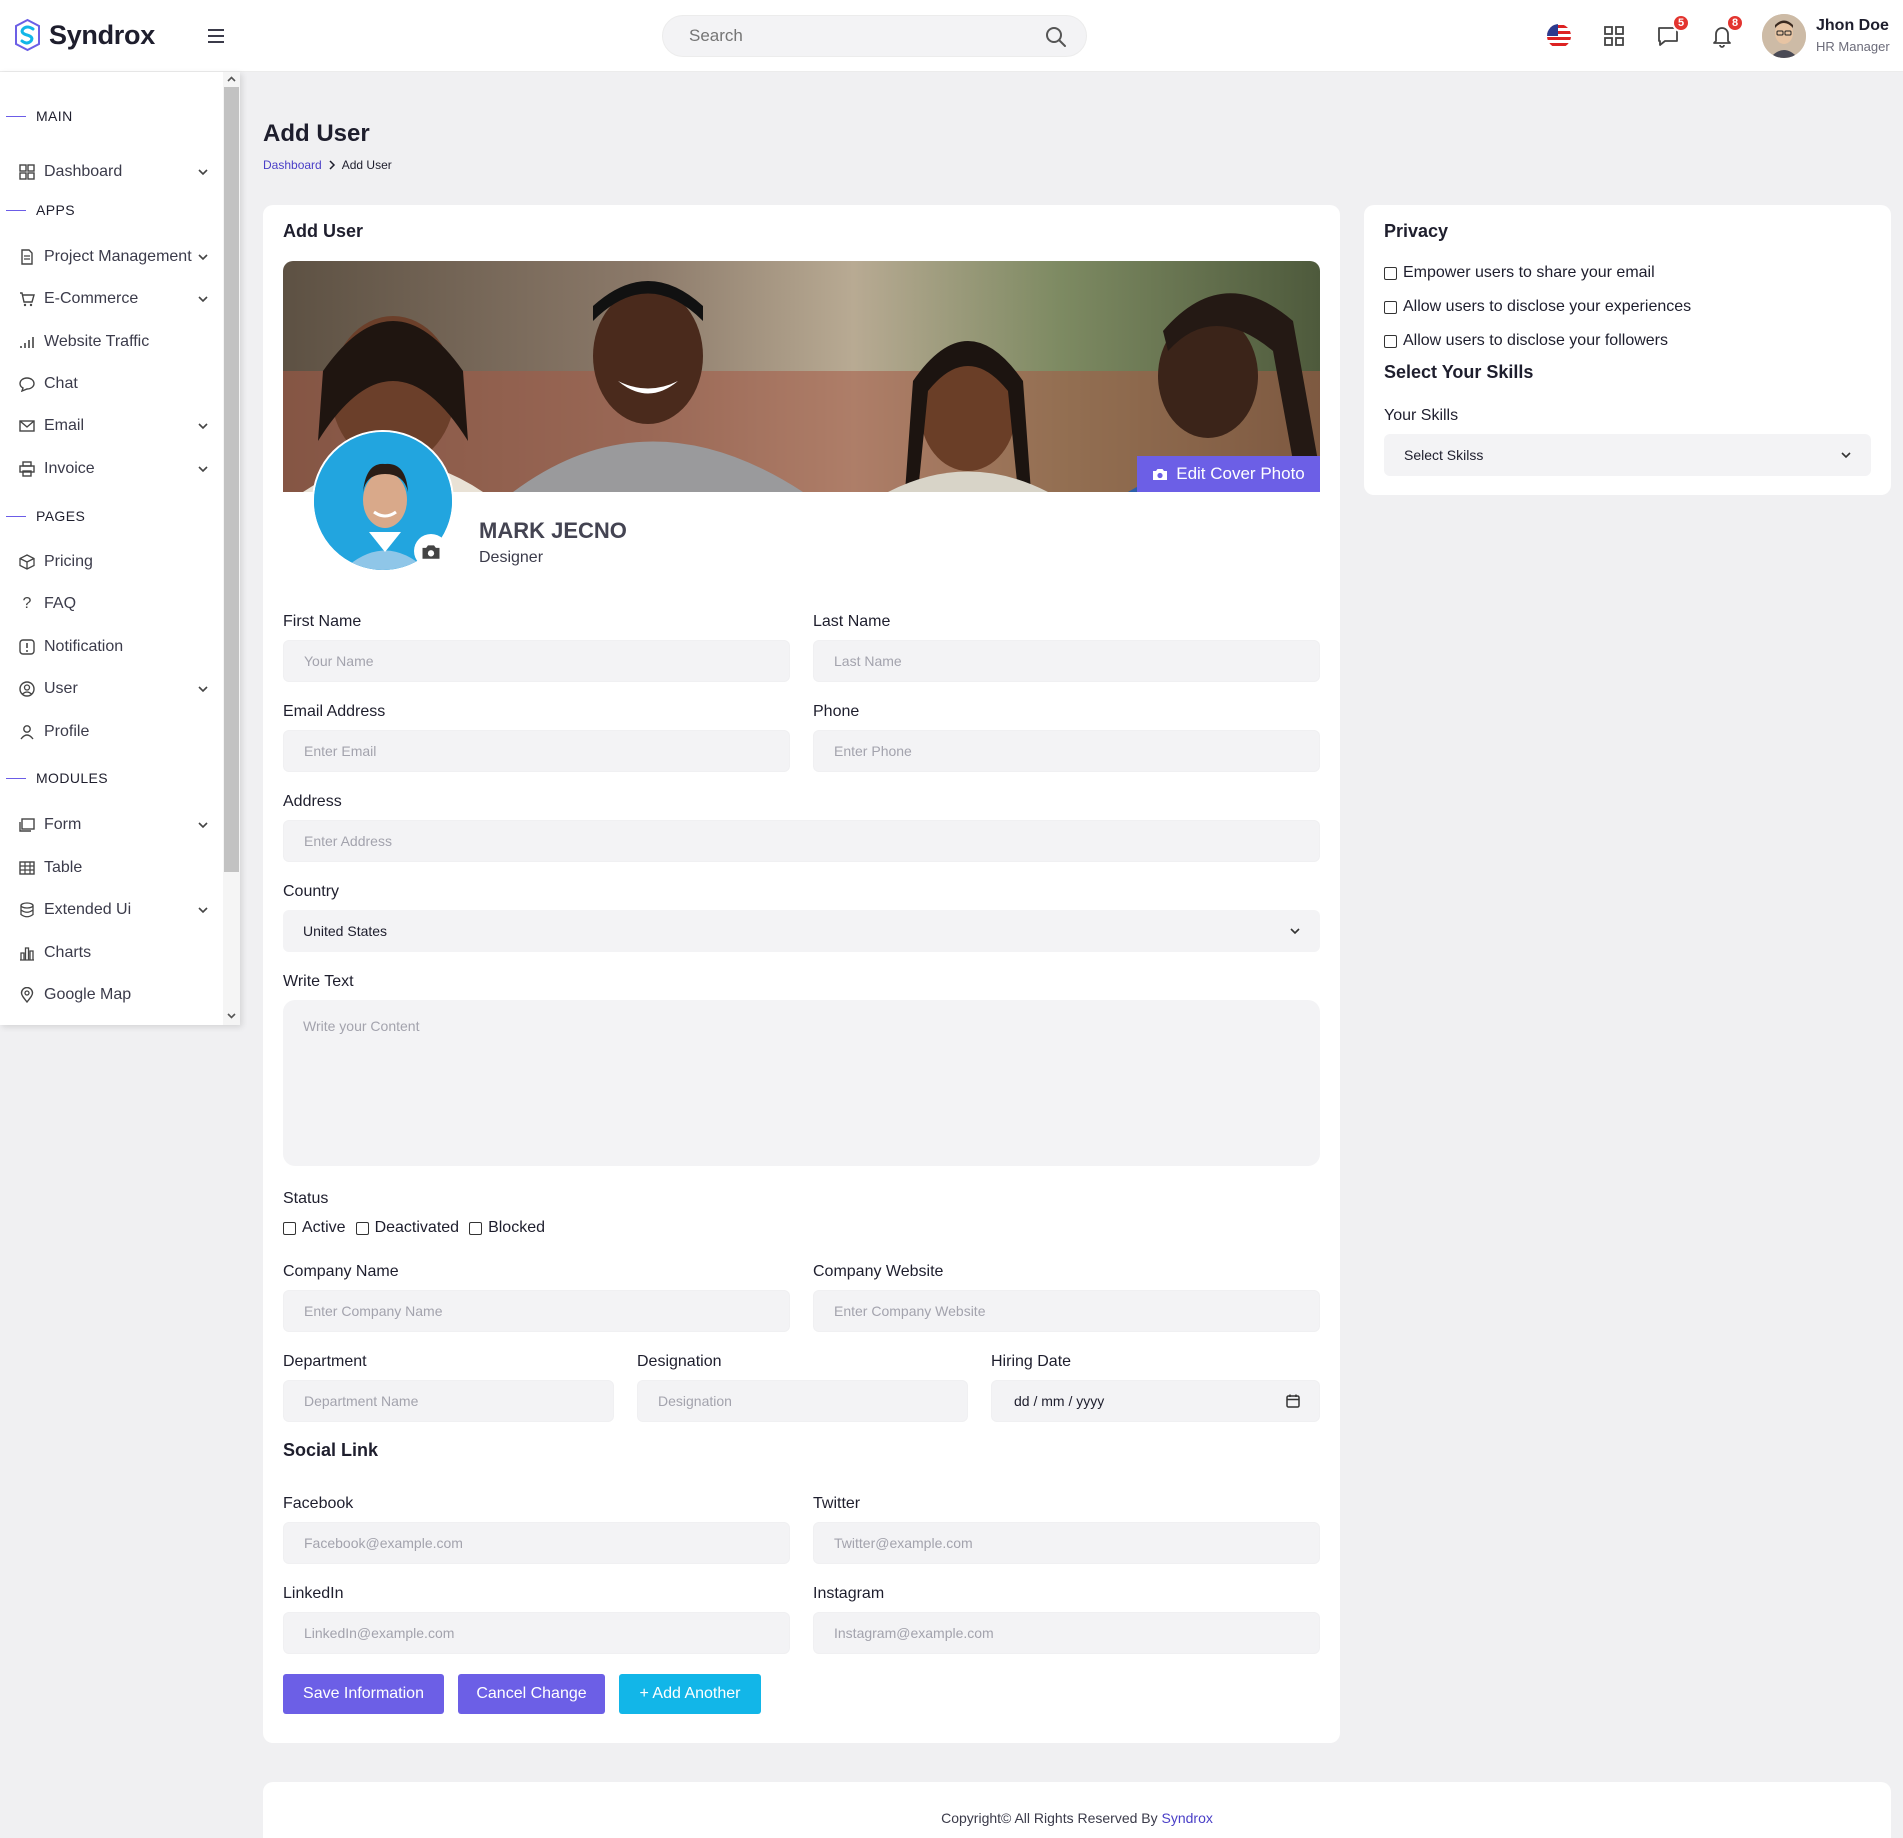 This screenshot has width=1903, height=1838. I want to click on hiring-date-value: dd / mm / yyyy, so click(1059, 1401).